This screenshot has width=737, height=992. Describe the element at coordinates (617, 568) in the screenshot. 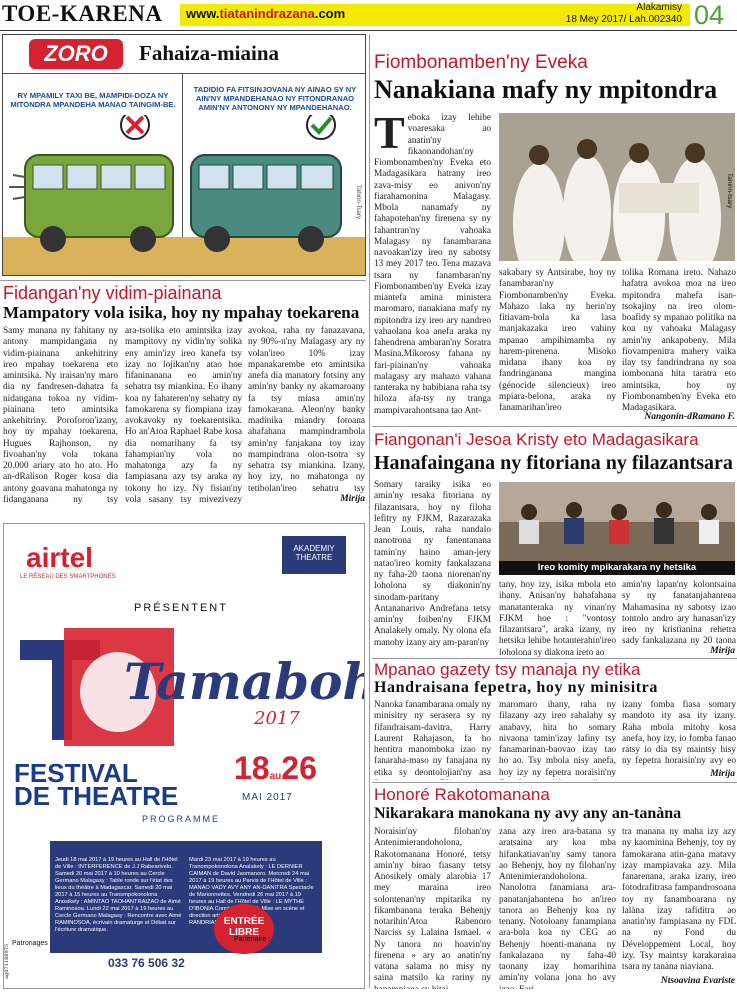

I see `photo-caption: Ireo komity mpikarakara ny hetsika` at that location.